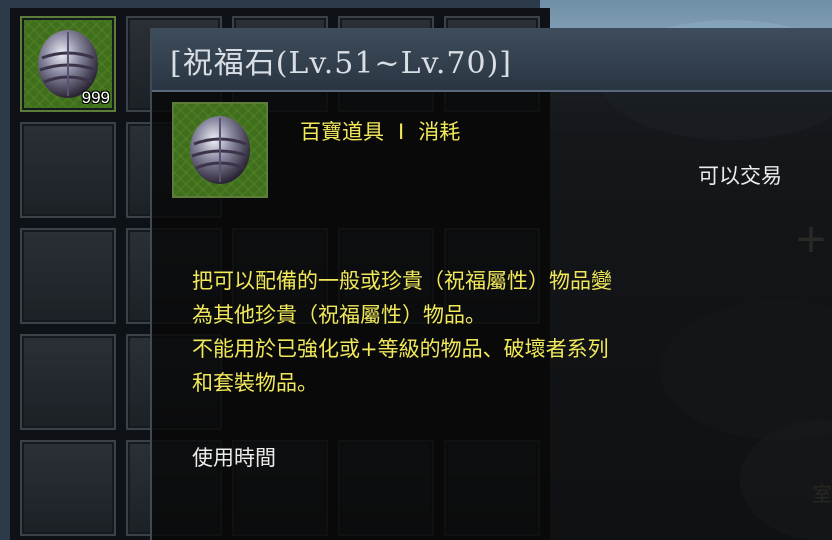 The width and height of the screenshot is (832, 540). I want to click on category-label: 百寶道具, so click(342, 132).